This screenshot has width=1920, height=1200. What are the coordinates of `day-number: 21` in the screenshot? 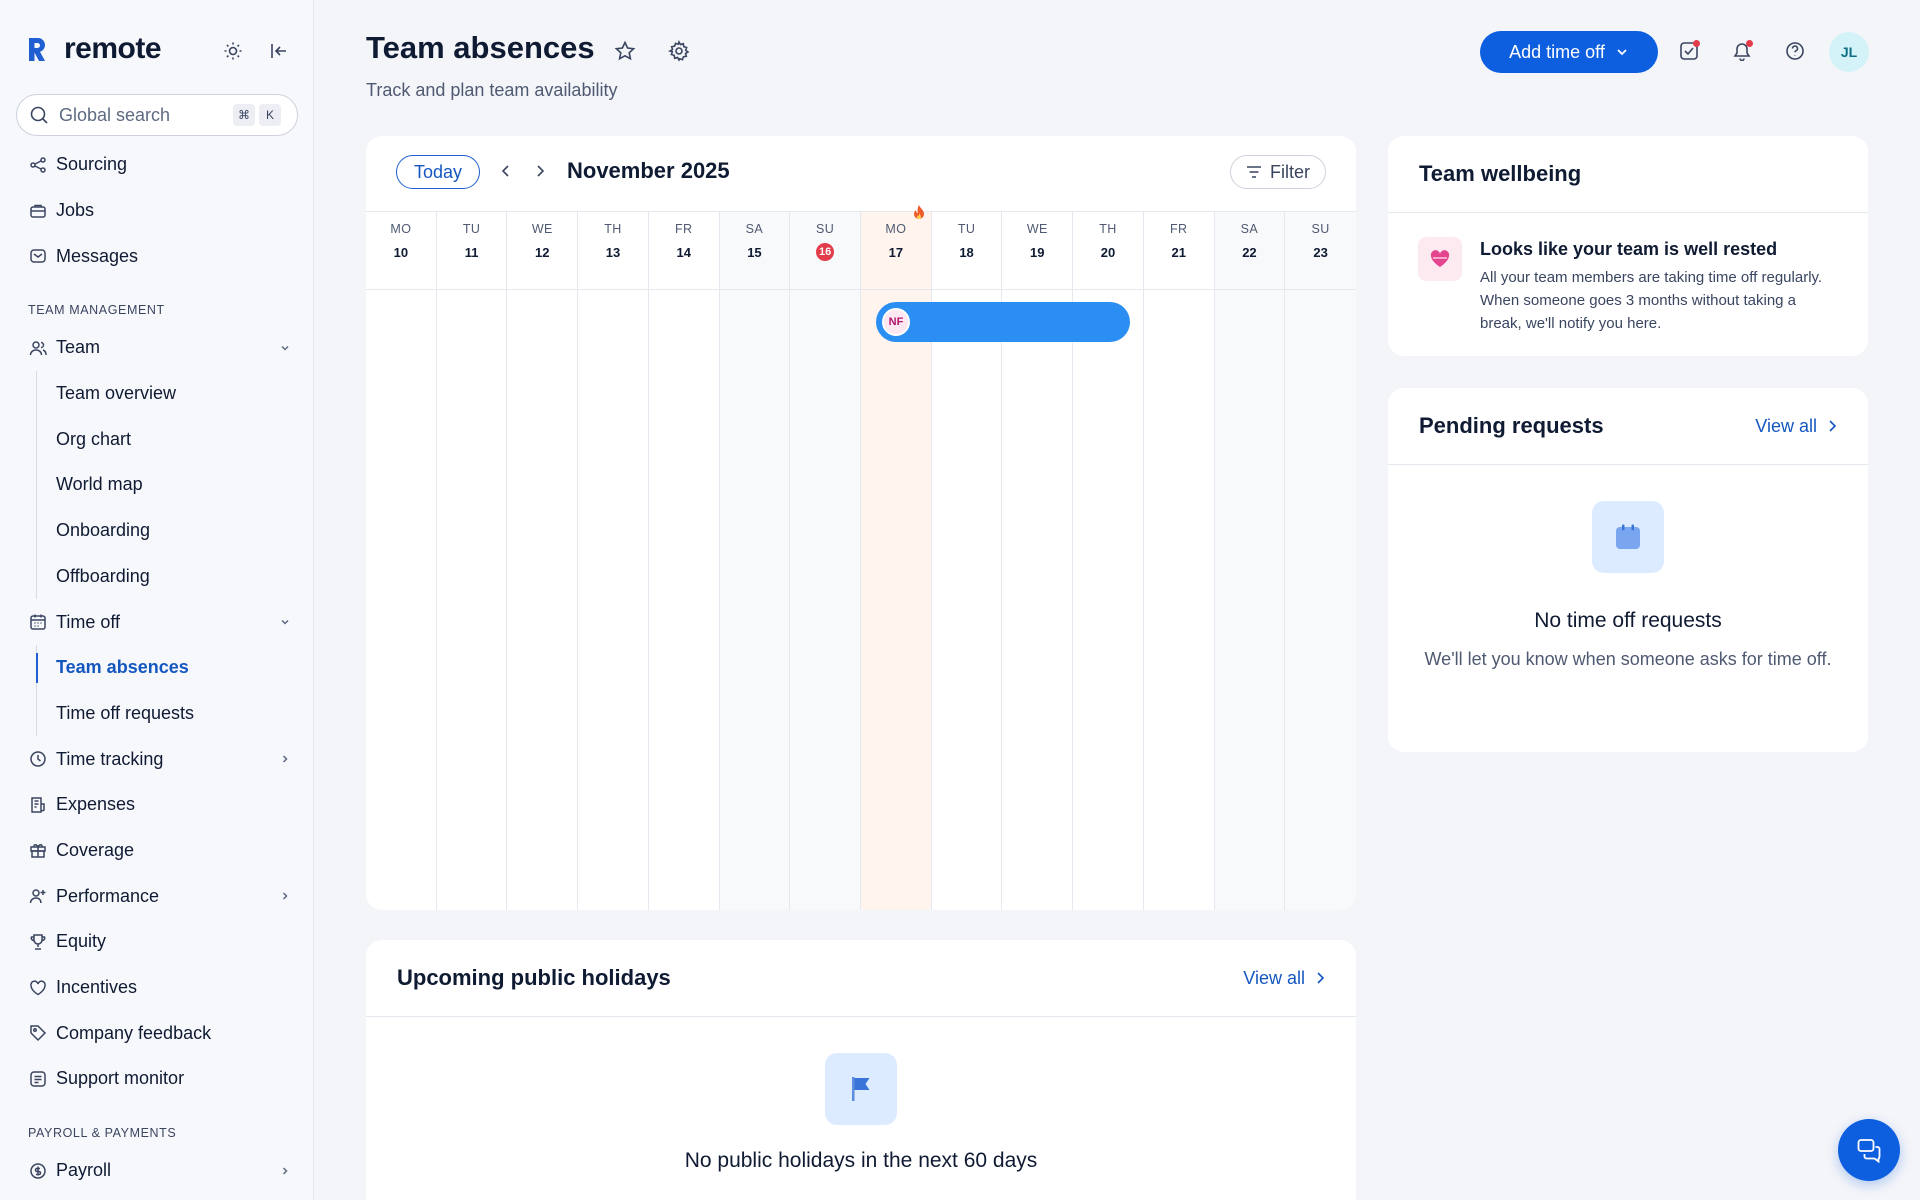 It's located at (1178, 252).